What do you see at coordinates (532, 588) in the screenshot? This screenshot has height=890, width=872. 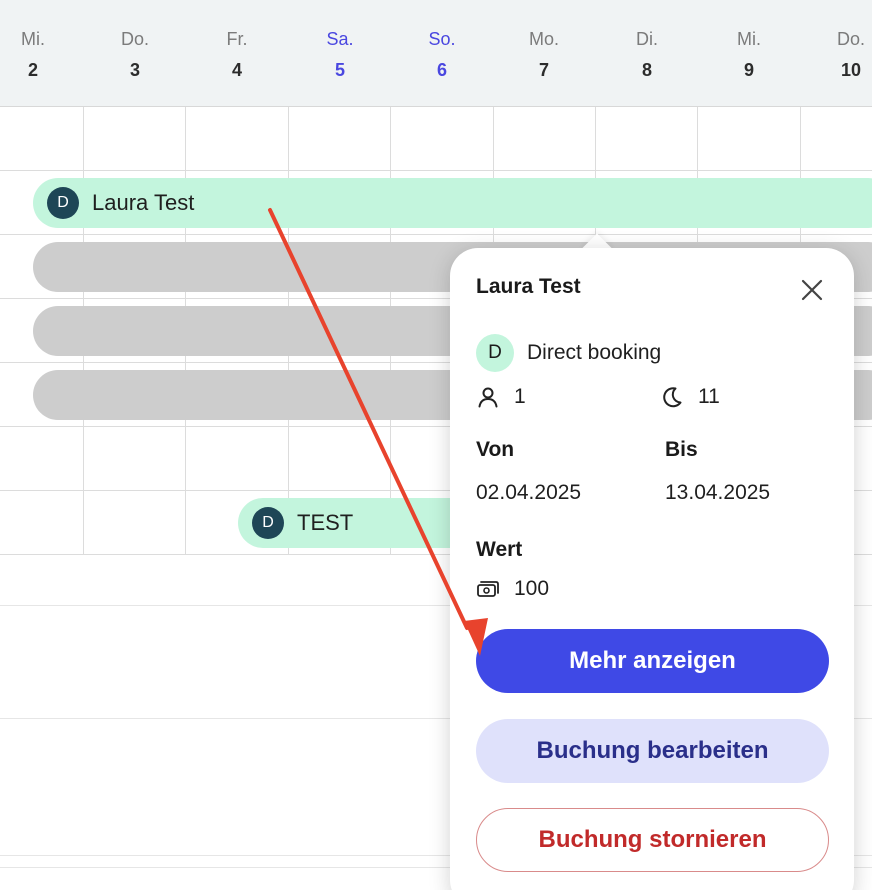 I see `booking-value-amount: 100` at bounding box center [532, 588].